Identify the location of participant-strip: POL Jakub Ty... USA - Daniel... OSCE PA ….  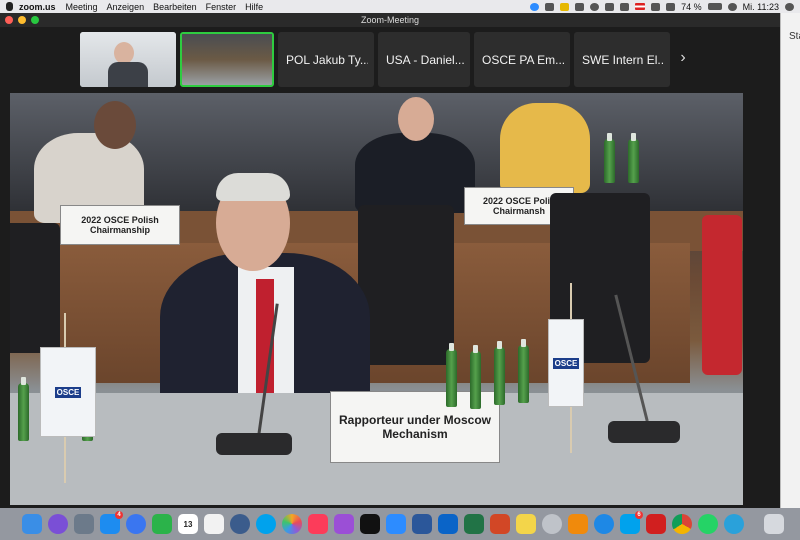
(390, 60).